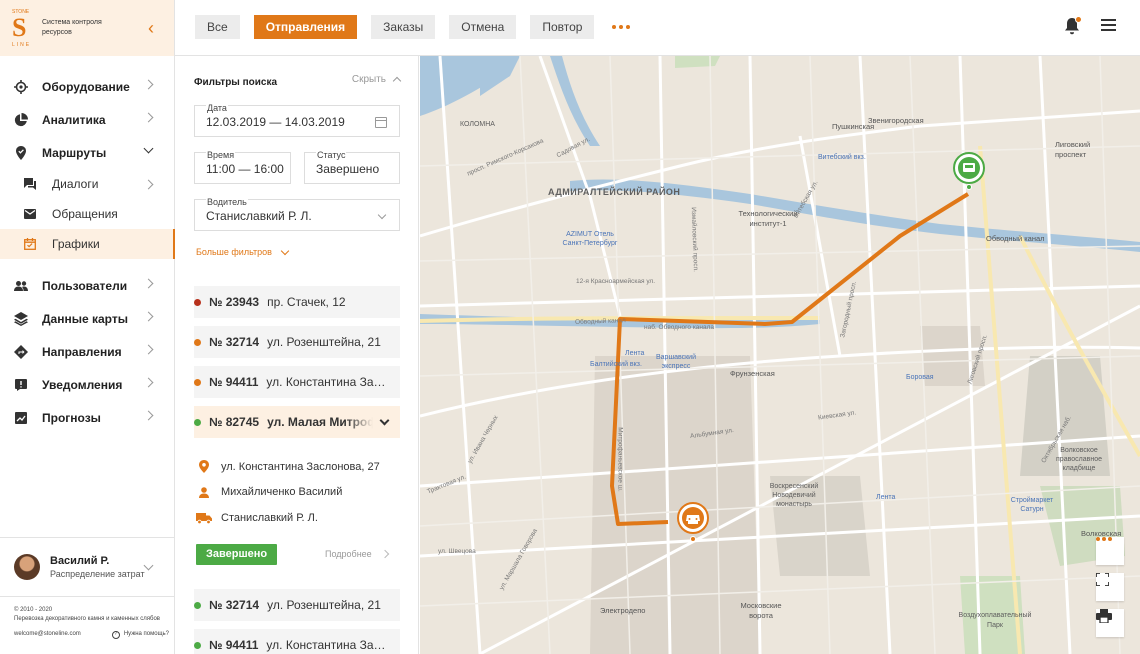 The height and width of the screenshot is (654, 1140). I want to click on more-tabs-icon, so click(621, 27).